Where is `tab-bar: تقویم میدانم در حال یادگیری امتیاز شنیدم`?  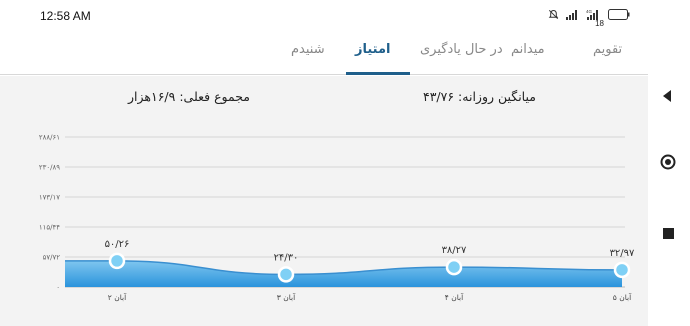
tab-bar: تقویم میدانم در حال یادگیری امتیاز شنیدم is located at coordinates (324, 53).